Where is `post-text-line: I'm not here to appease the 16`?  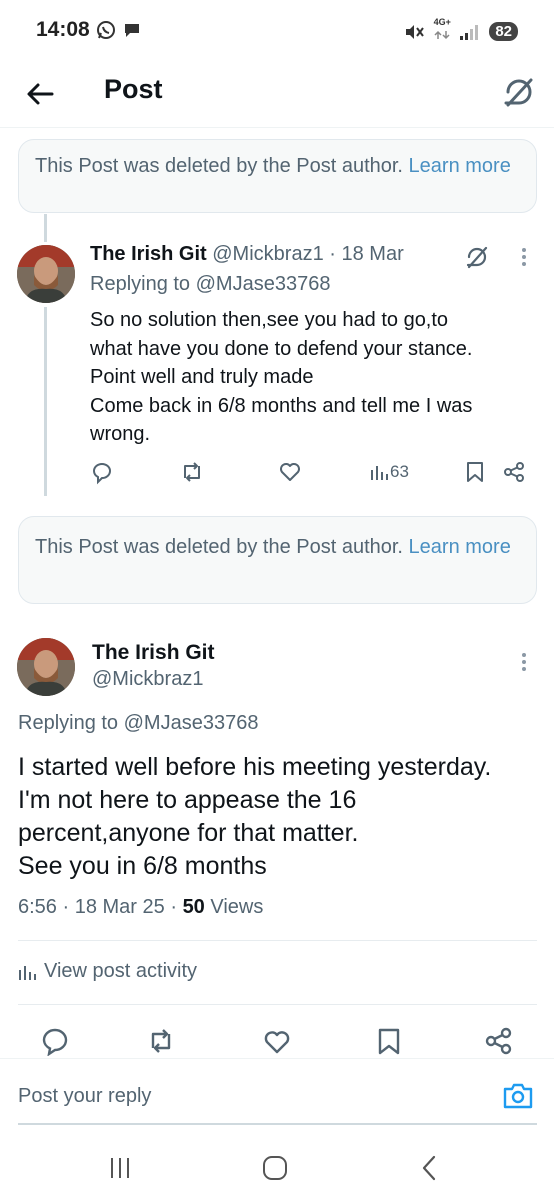 post-text-line: I'm not here to appease the 16 is located at coordinates (187, 800).